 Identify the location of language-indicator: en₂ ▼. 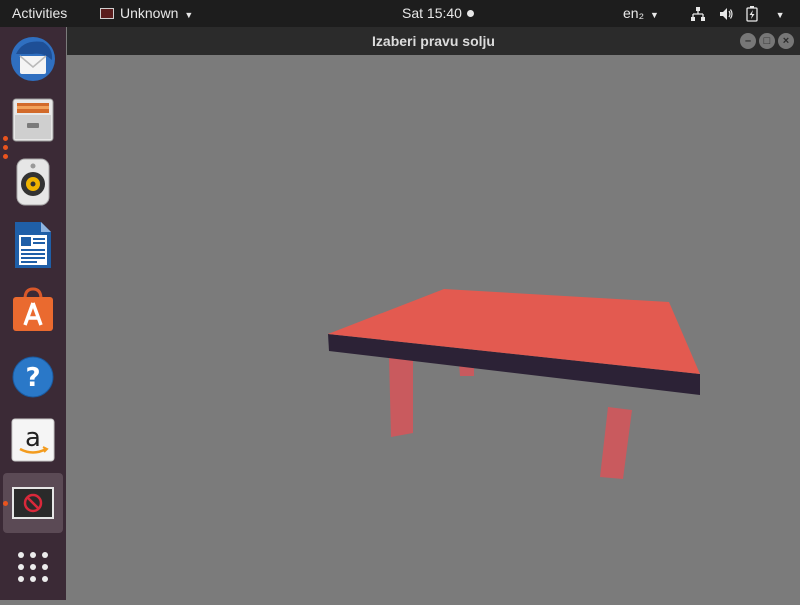
(641, 13).